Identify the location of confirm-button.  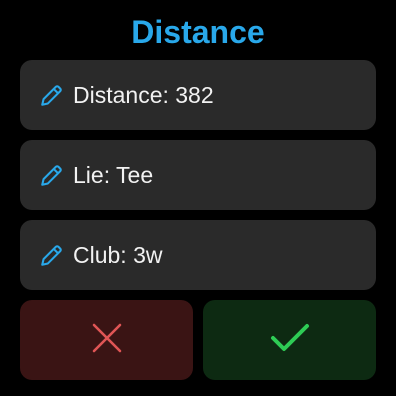
(289, 340).